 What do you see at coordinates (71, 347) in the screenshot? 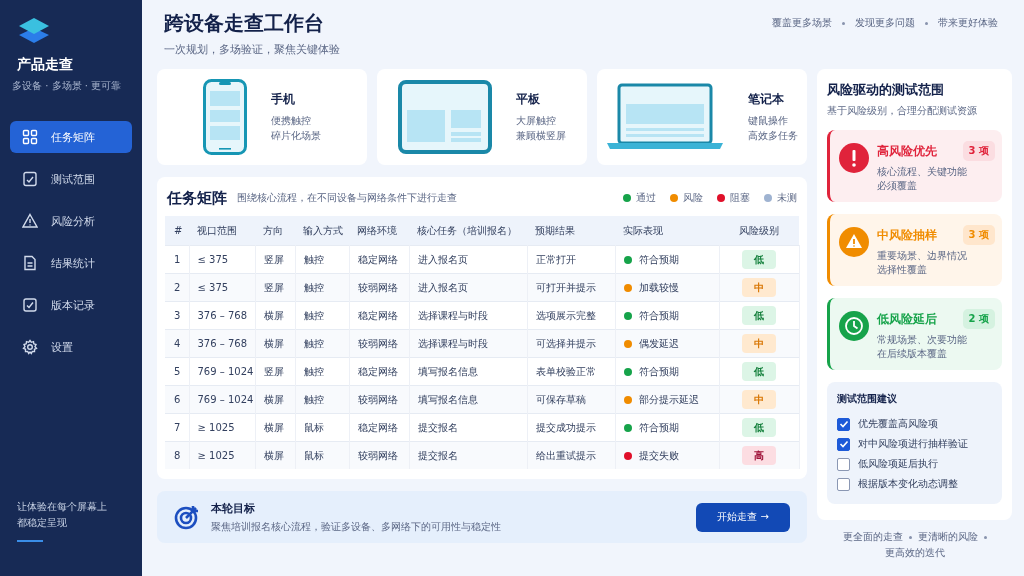
I see `nav-item: 设置` at bounding box center [71, 347].